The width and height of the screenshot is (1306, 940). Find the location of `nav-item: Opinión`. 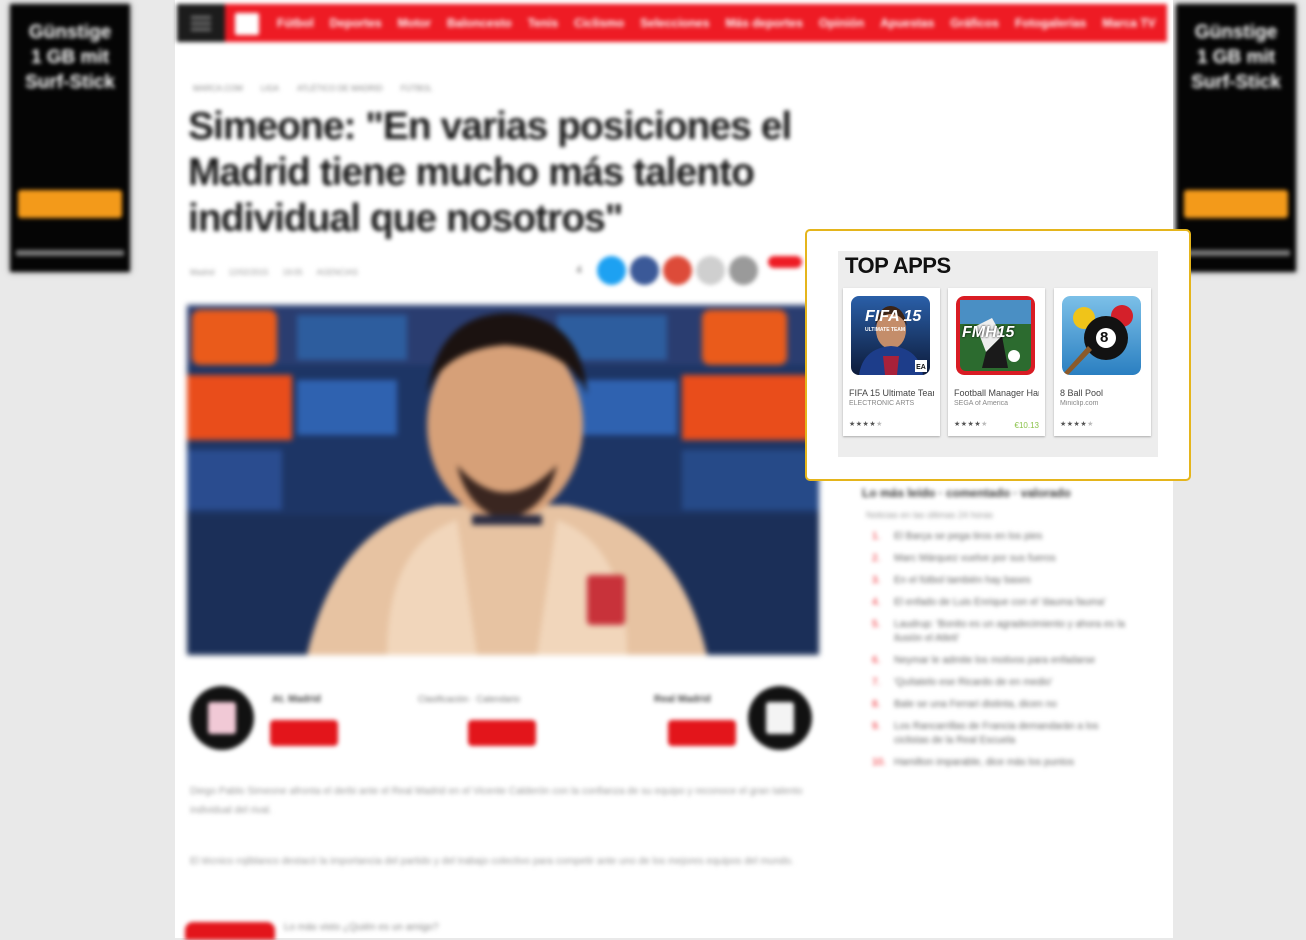

nav-item: Opinión is located at coordinates (841, 23).